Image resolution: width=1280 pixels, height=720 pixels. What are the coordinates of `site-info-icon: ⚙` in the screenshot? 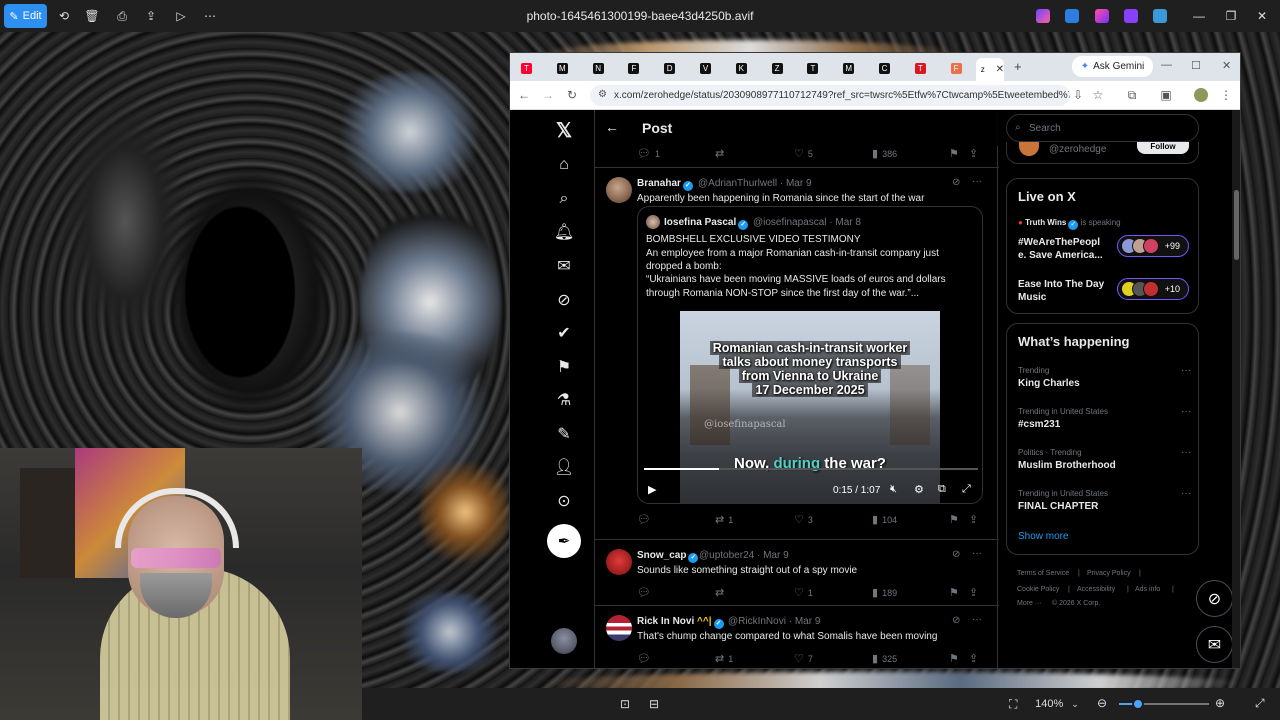 It's located at (602, 94).